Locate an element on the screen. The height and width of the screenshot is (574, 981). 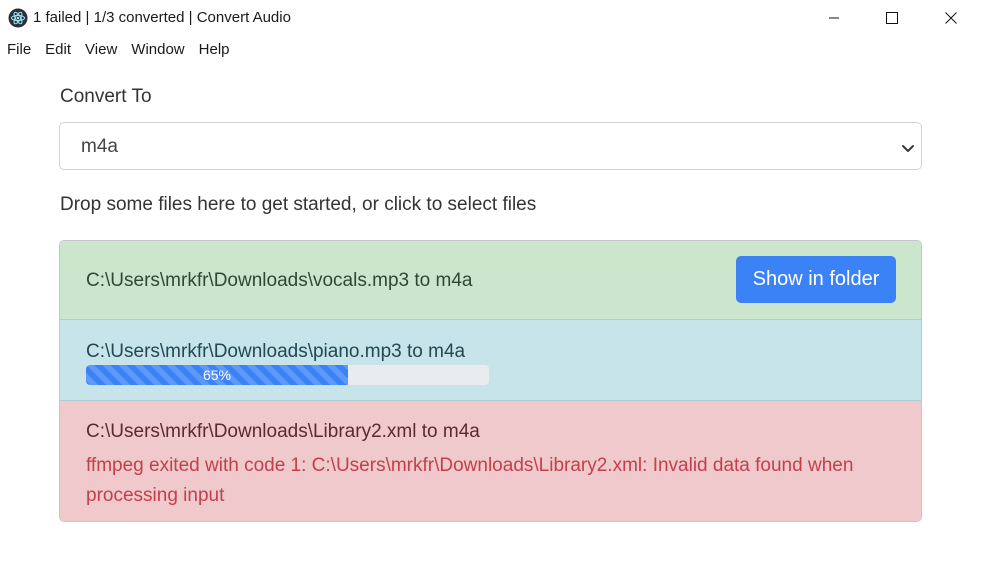
maximize-button is located at coordinates (892, 18).